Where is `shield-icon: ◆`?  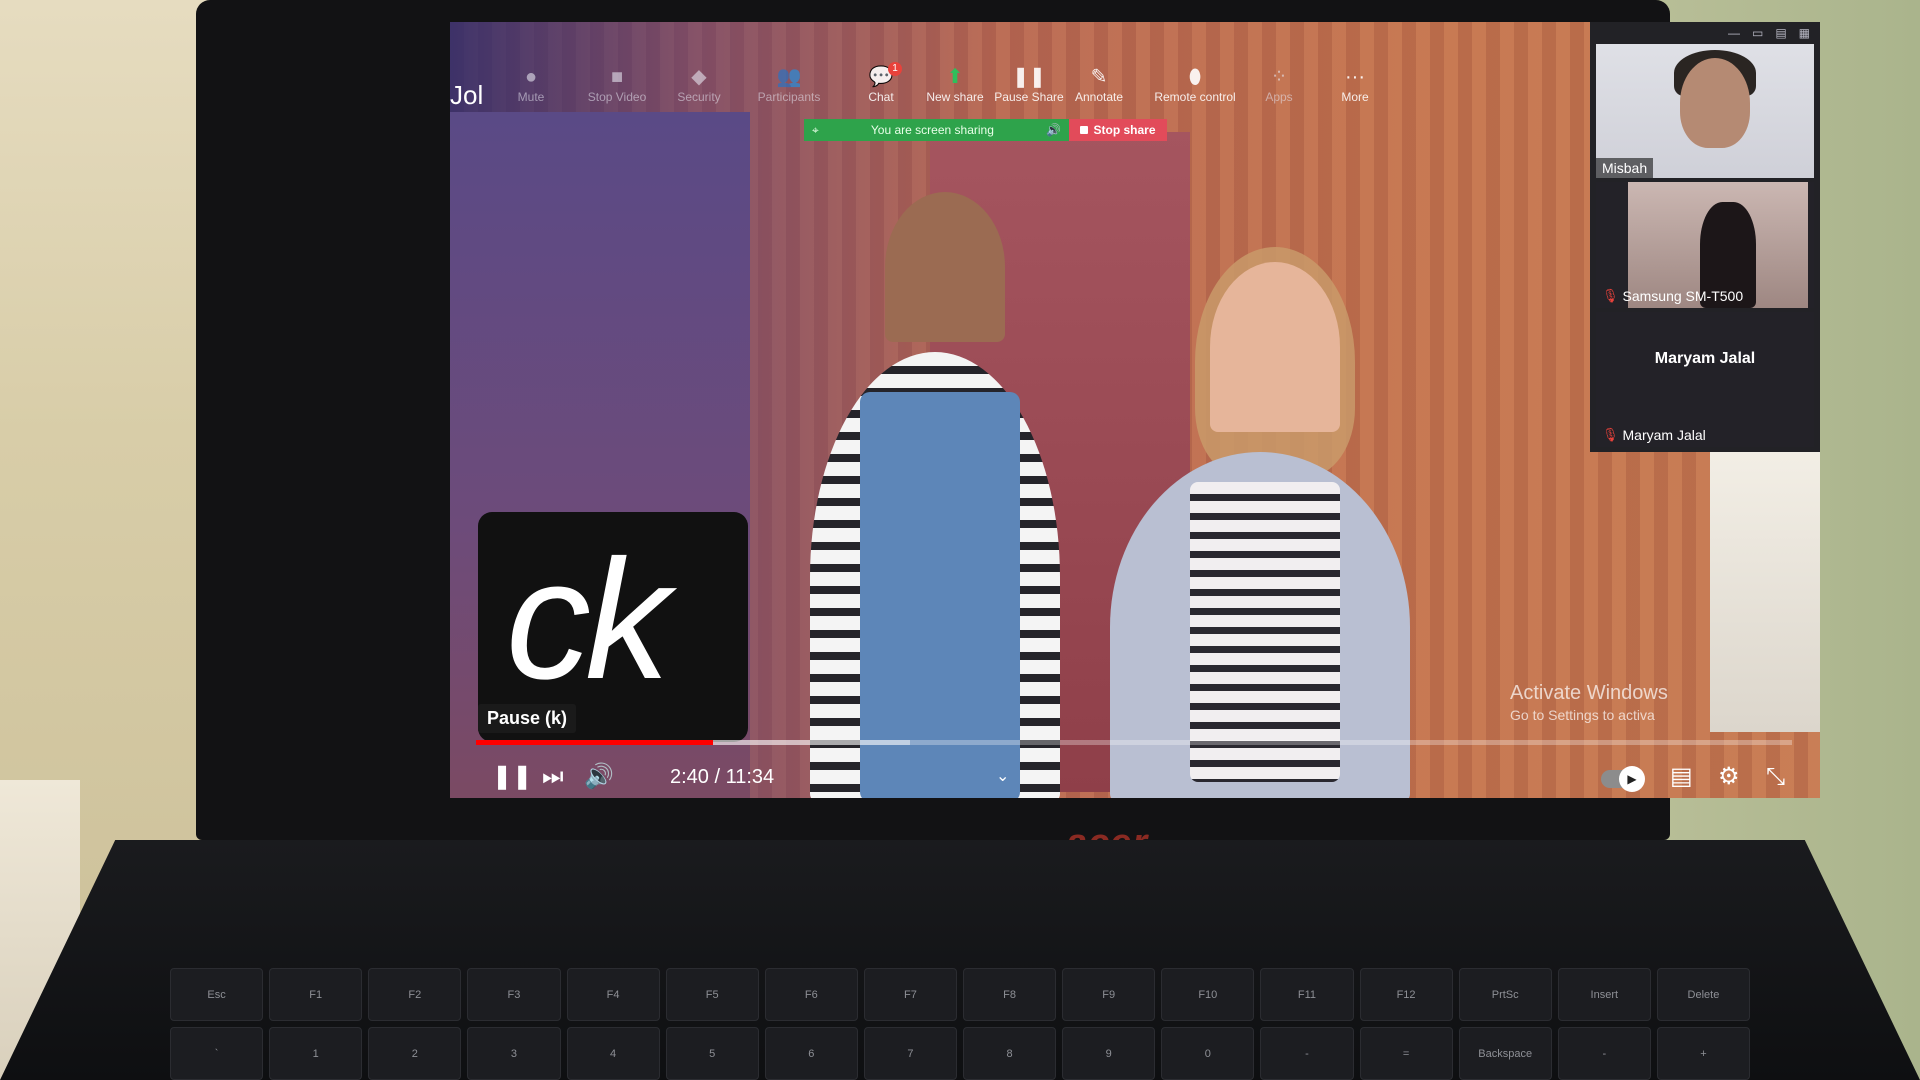 shield-icon: ◆ is located at coordinates (699, 77).